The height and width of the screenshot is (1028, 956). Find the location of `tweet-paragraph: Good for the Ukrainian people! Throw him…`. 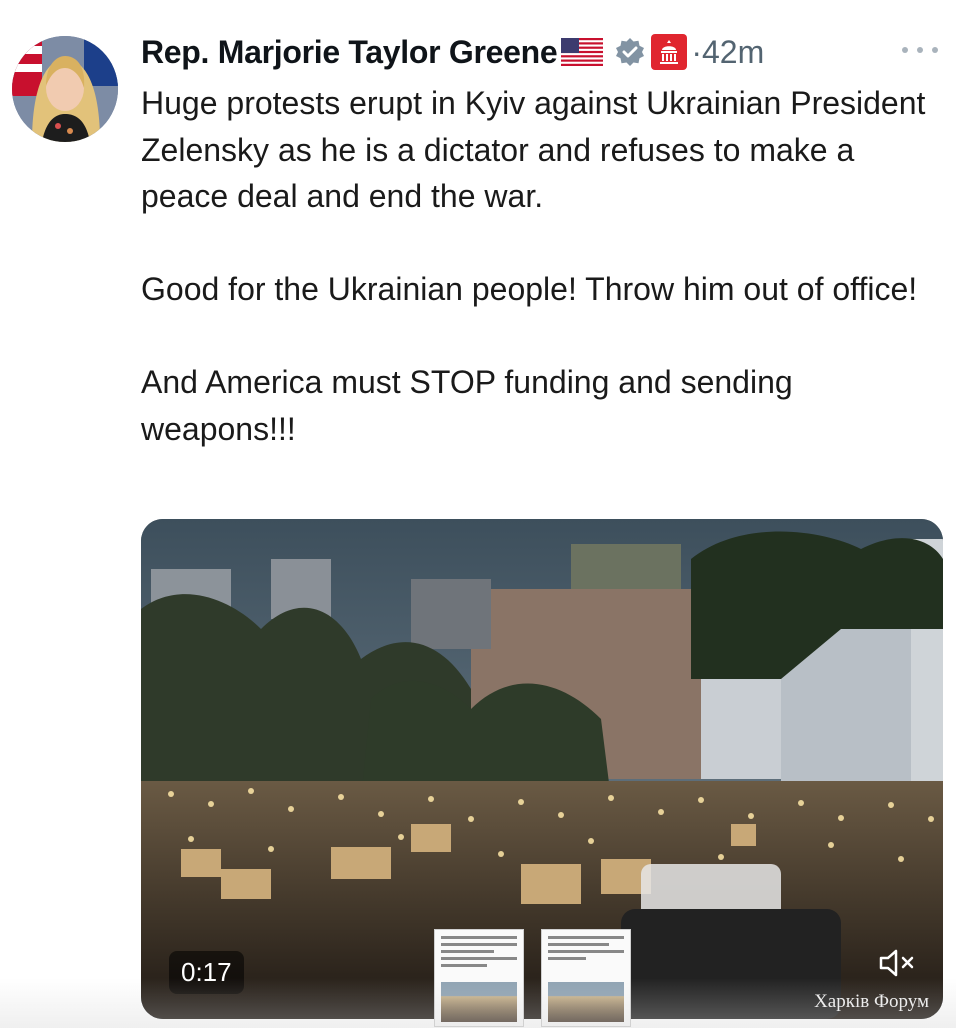

tweet-paragraph: Good for the Ukrainian people! Throw him… is located at coordinates (529, 289).